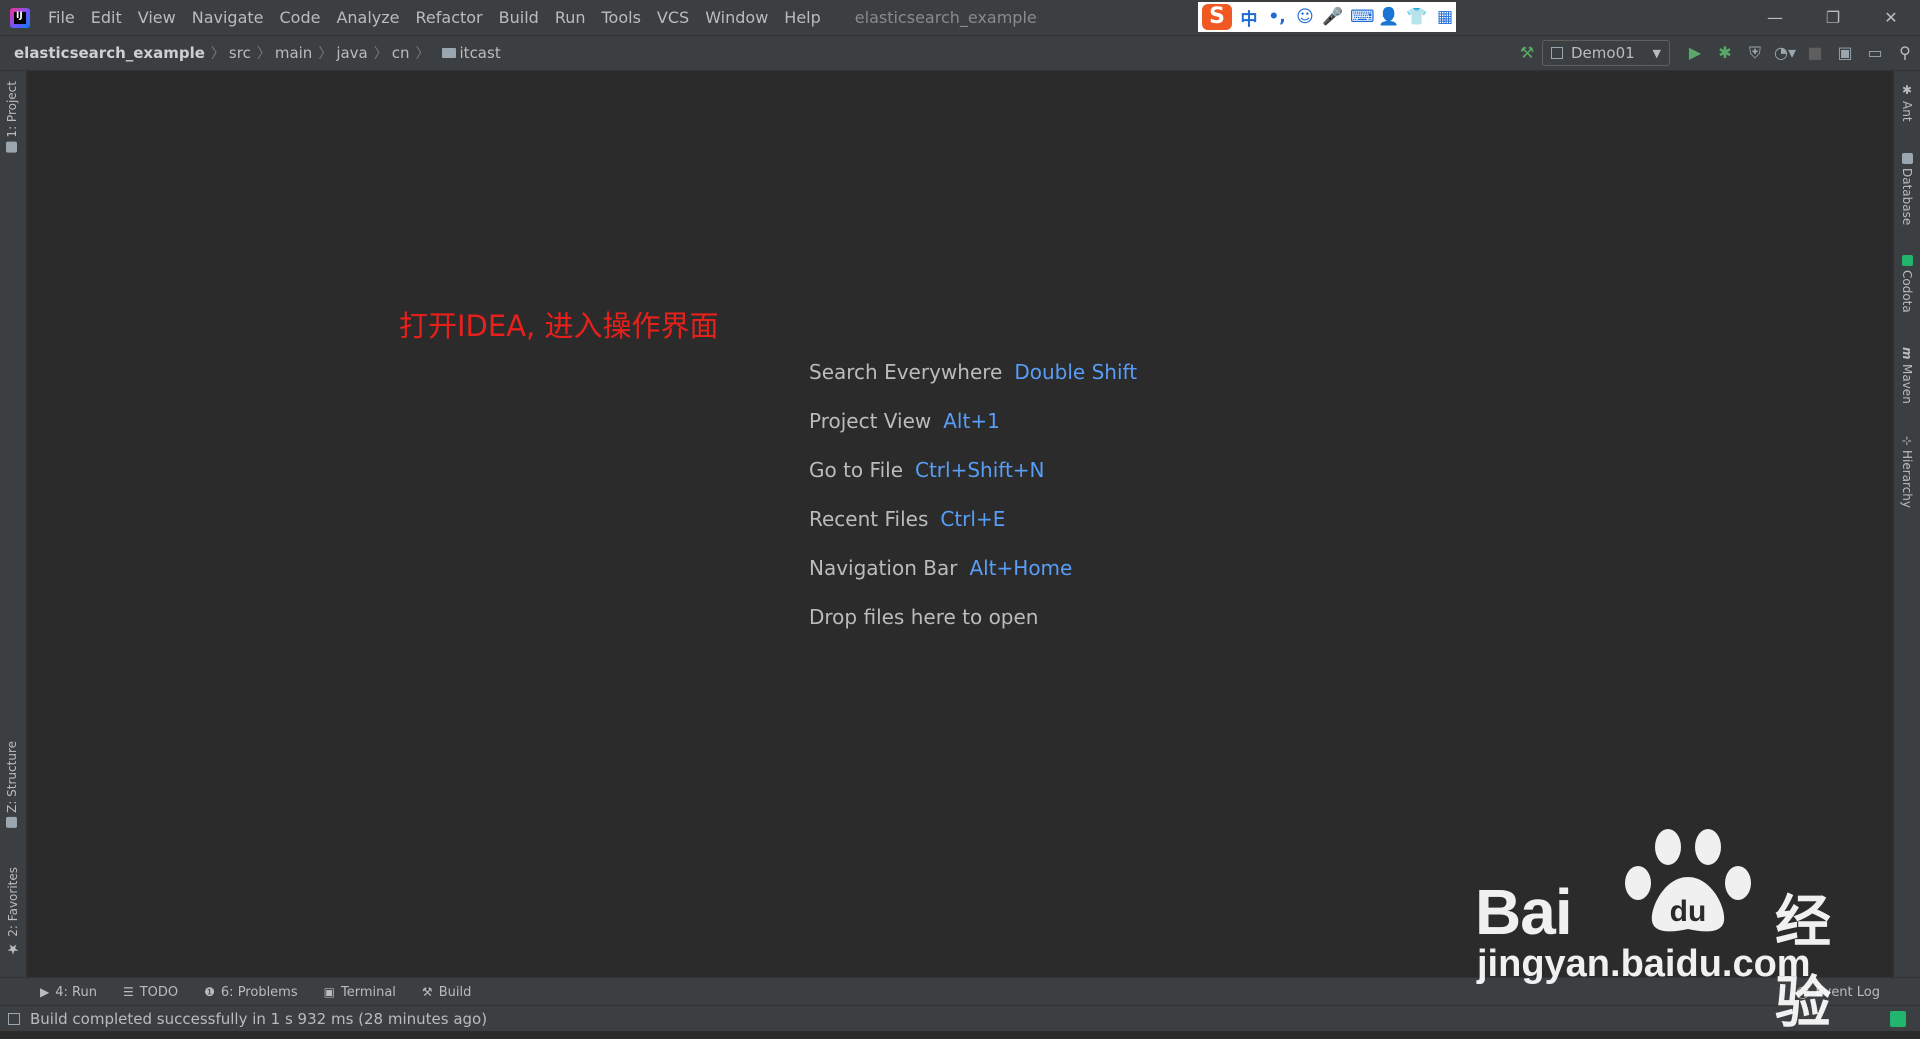 The height and width of the screenshot is (1039, 1920). I want to click on menu-tools: Tools, so click(621, 17).